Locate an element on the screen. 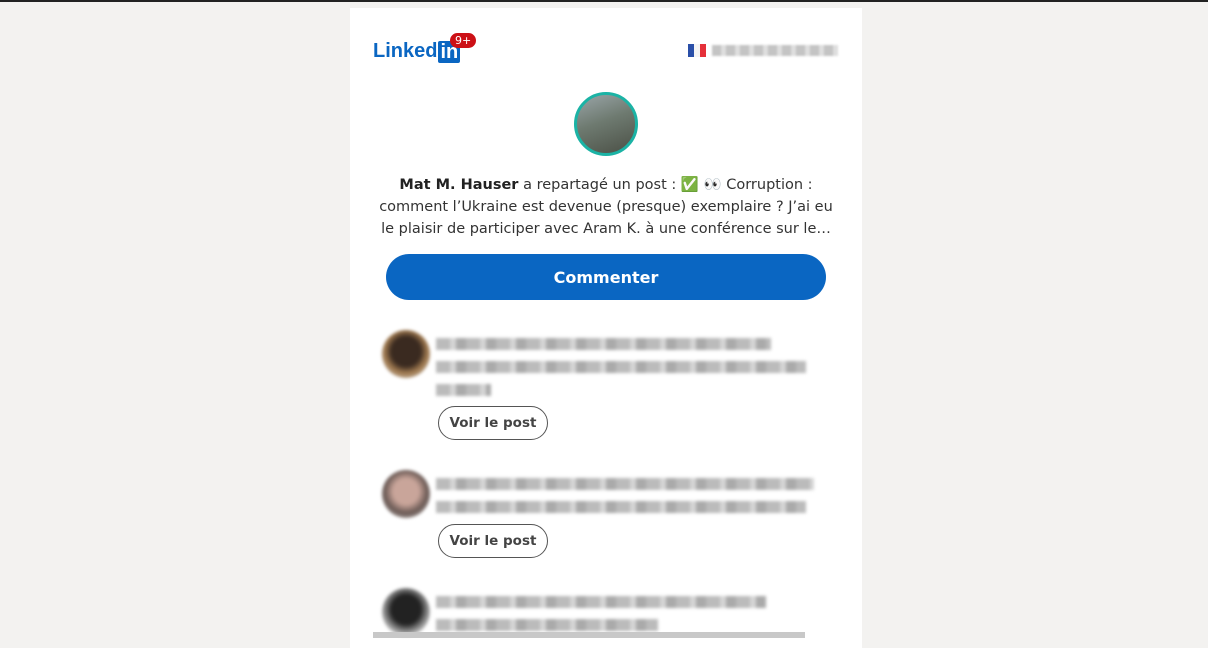 This screenshot has height=648, width=1208. france-flag-icon is located at coordinates (697, 50).